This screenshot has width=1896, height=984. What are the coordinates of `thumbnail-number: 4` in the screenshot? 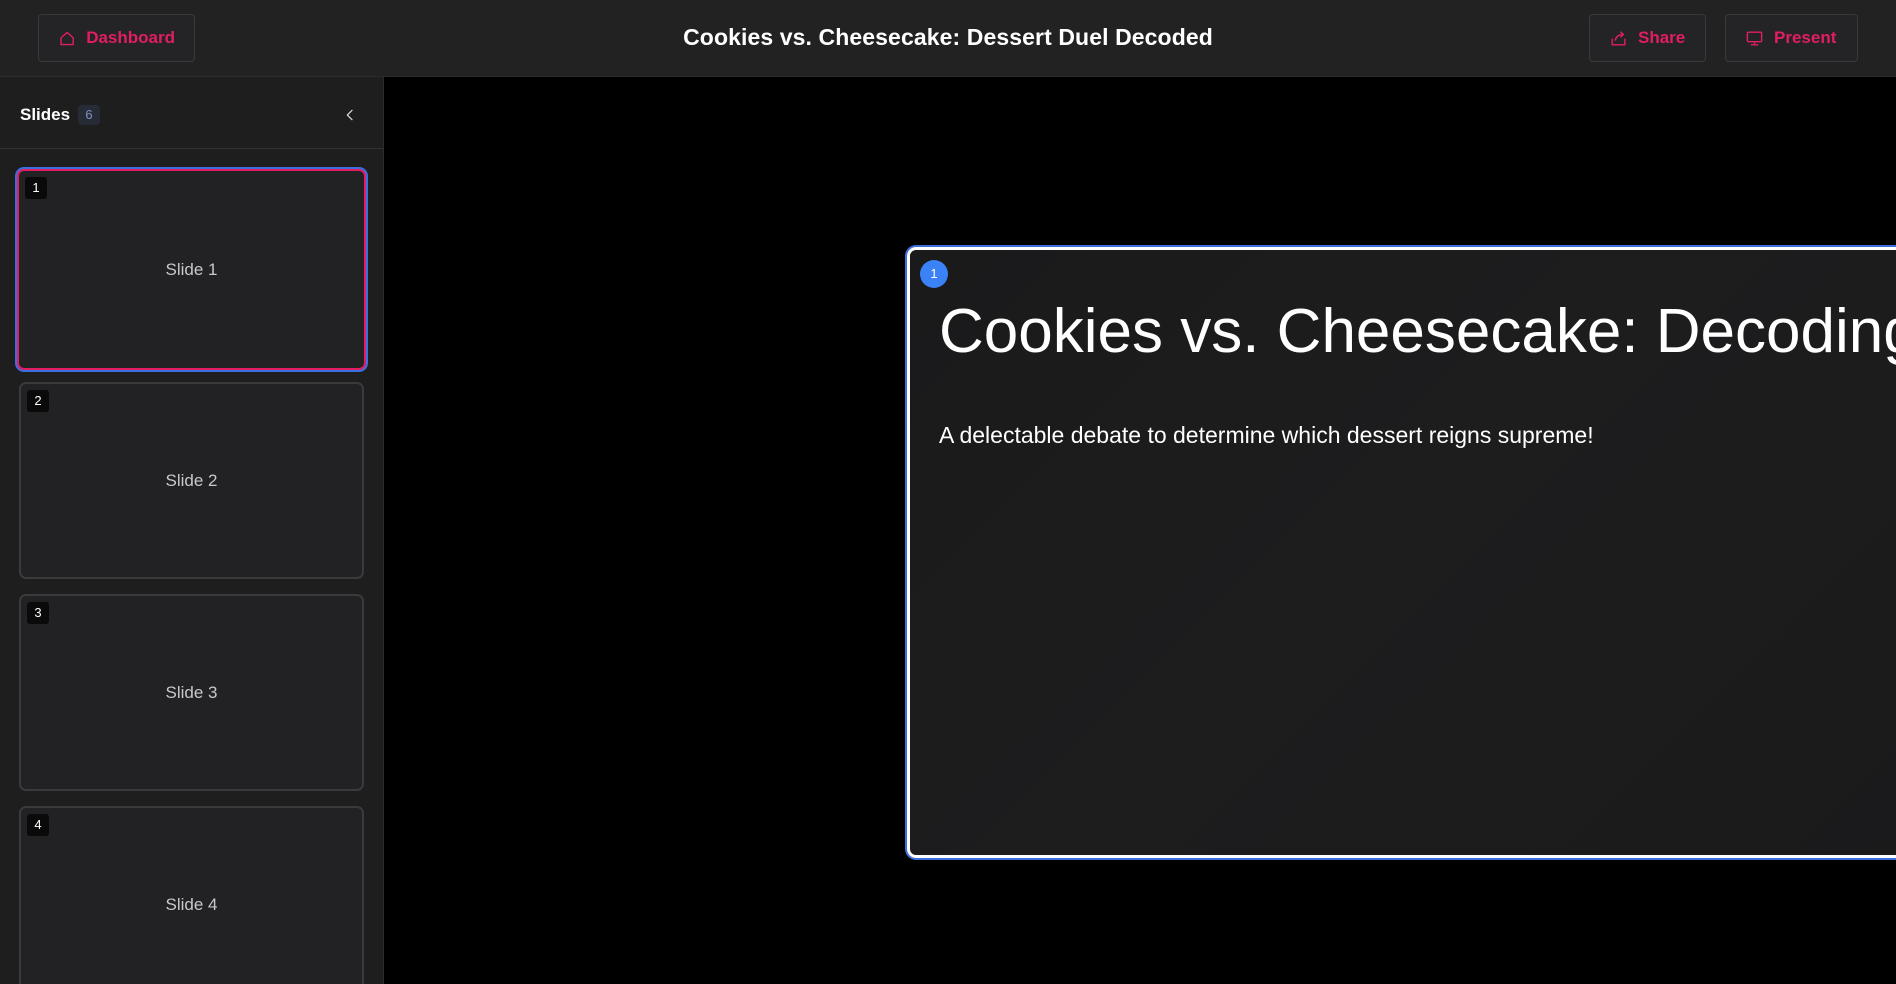 It's located at (38, 825).